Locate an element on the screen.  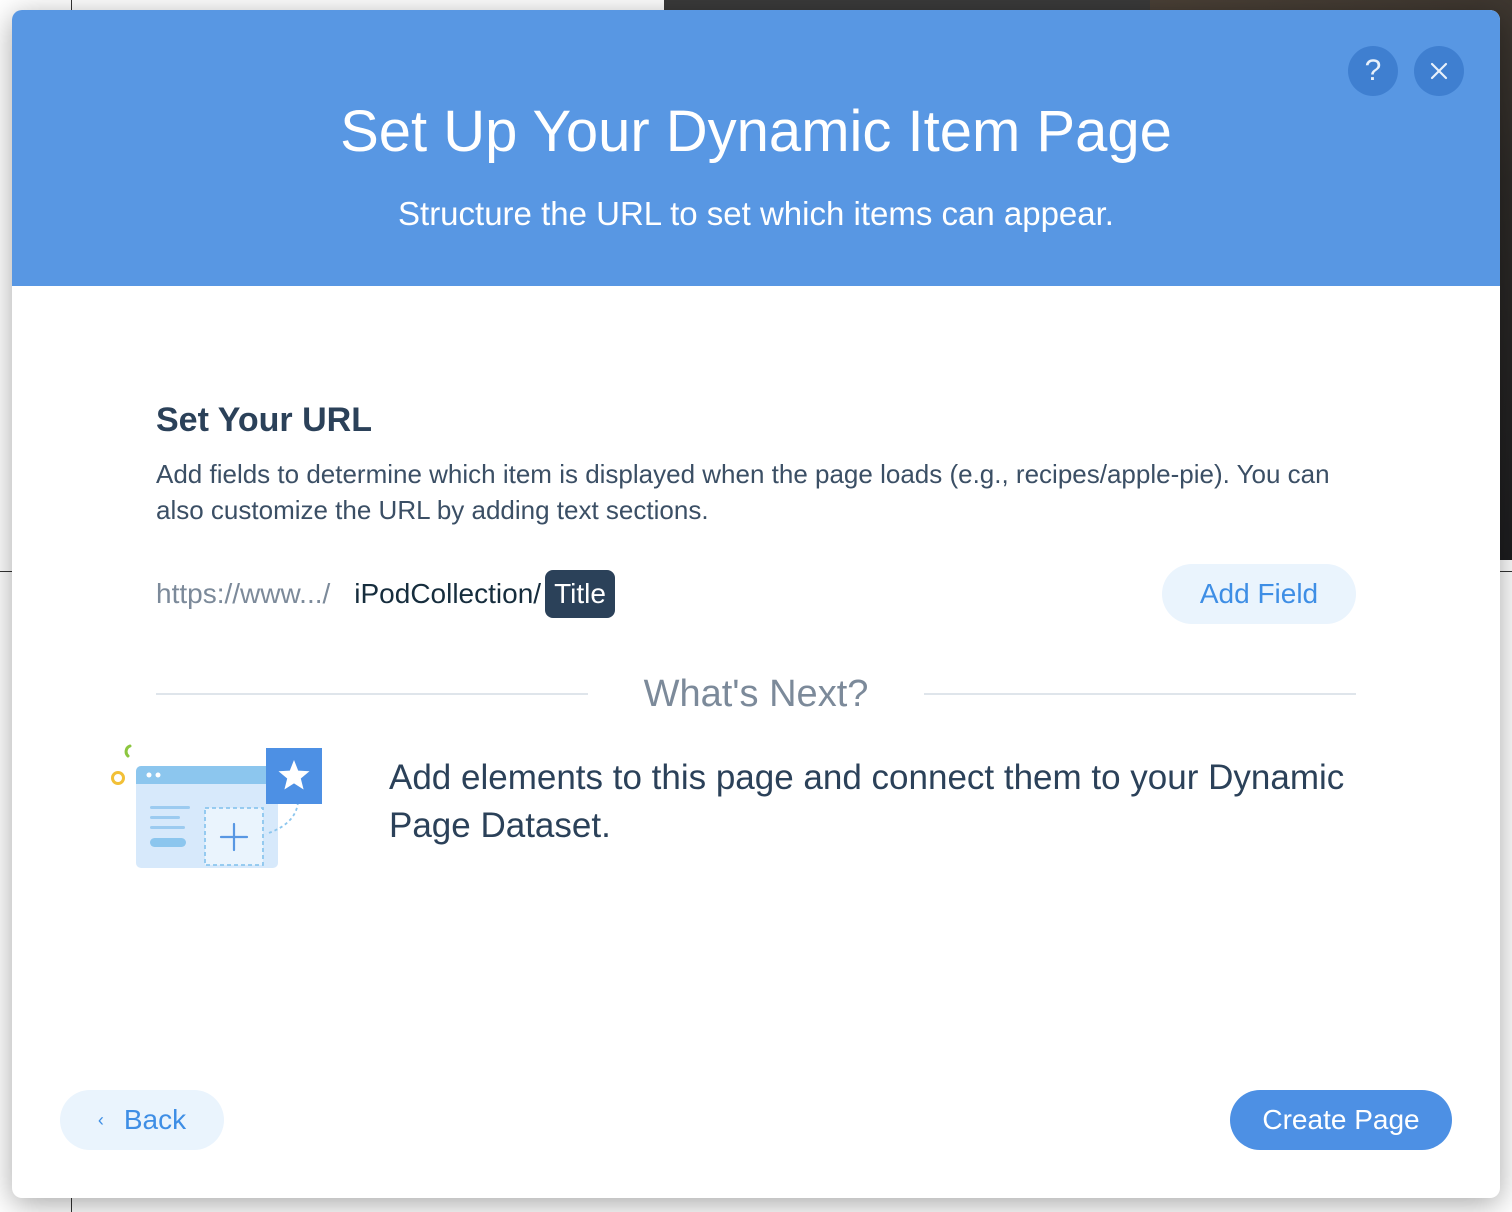
close-icon is located at coordinates (1439, 71).